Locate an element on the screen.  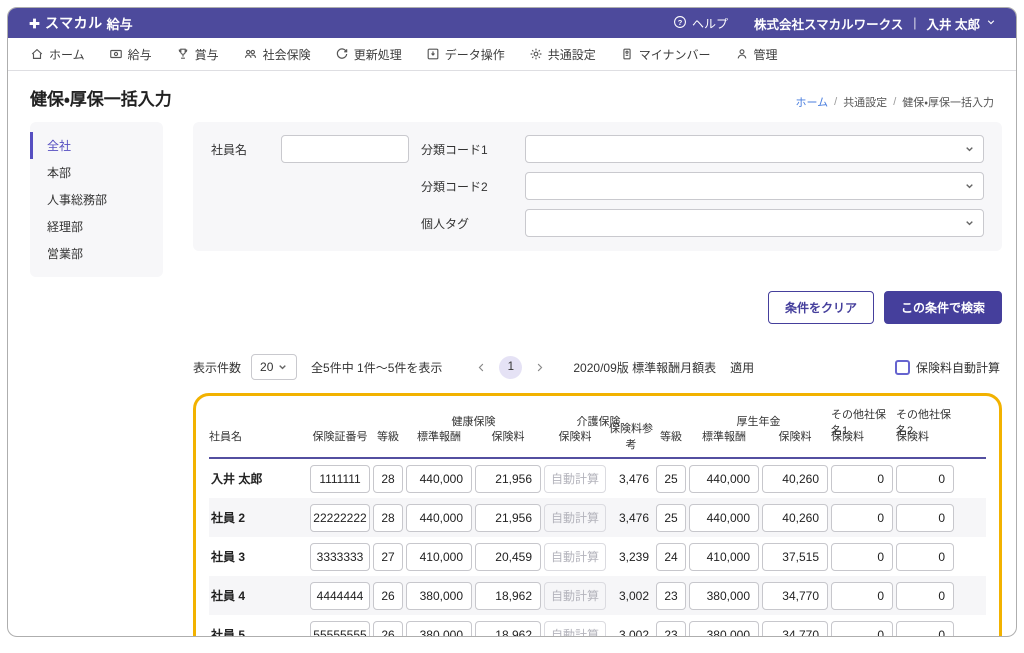
social-insurance-people-icon is located at coordinates (250, 54).